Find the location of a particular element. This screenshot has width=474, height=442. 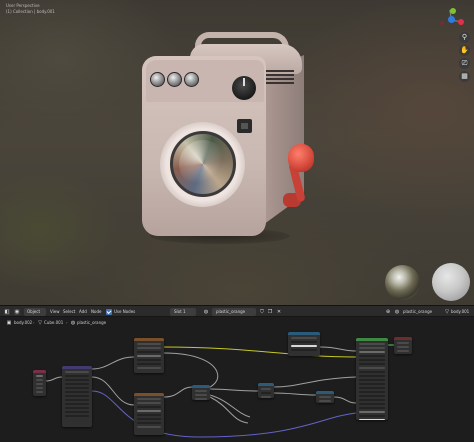

editor-type-icon: ◧ is located at coordinates (7, 312).